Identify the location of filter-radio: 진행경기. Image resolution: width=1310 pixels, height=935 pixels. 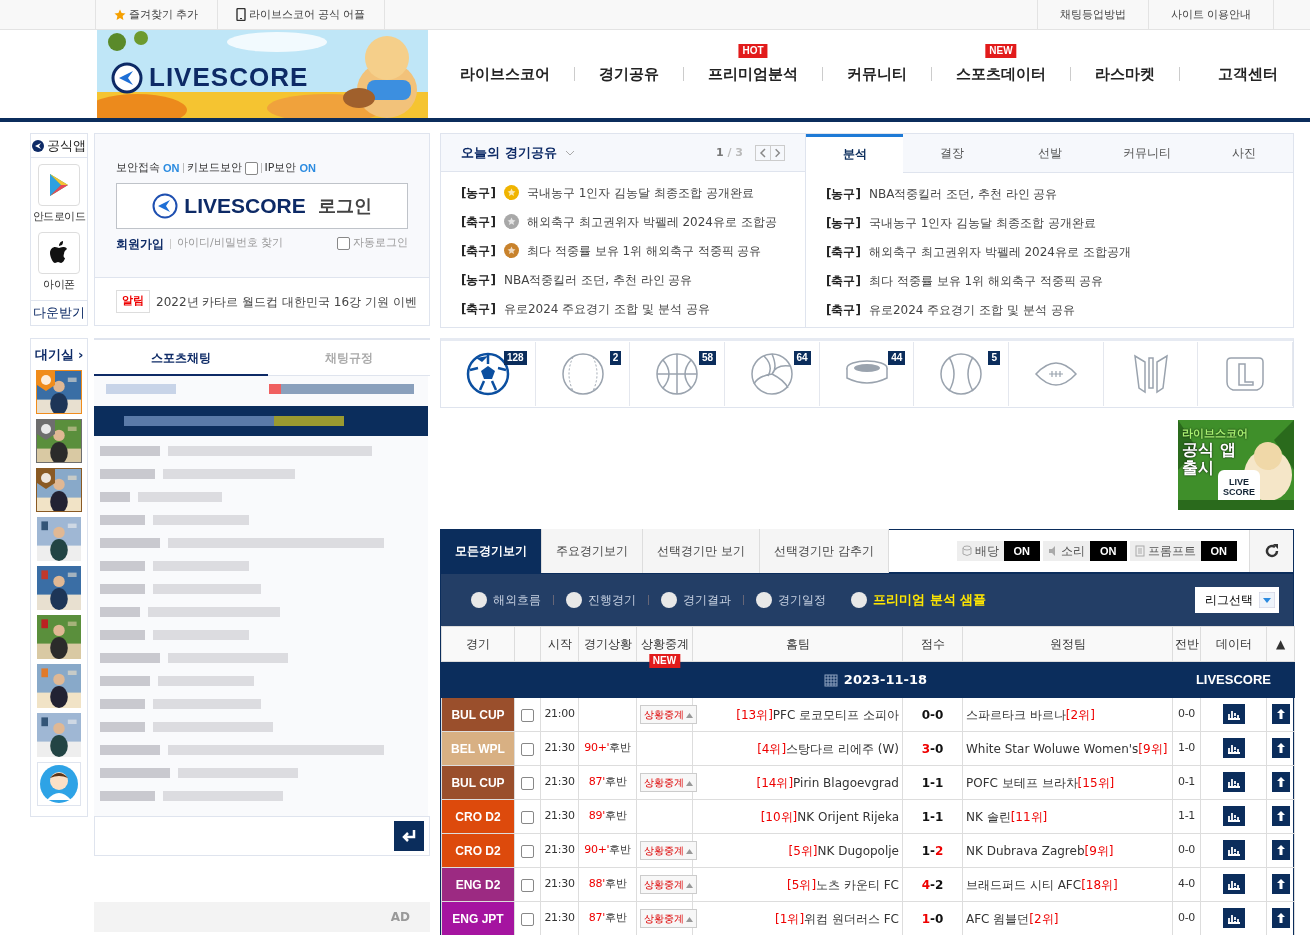
(601, 600).